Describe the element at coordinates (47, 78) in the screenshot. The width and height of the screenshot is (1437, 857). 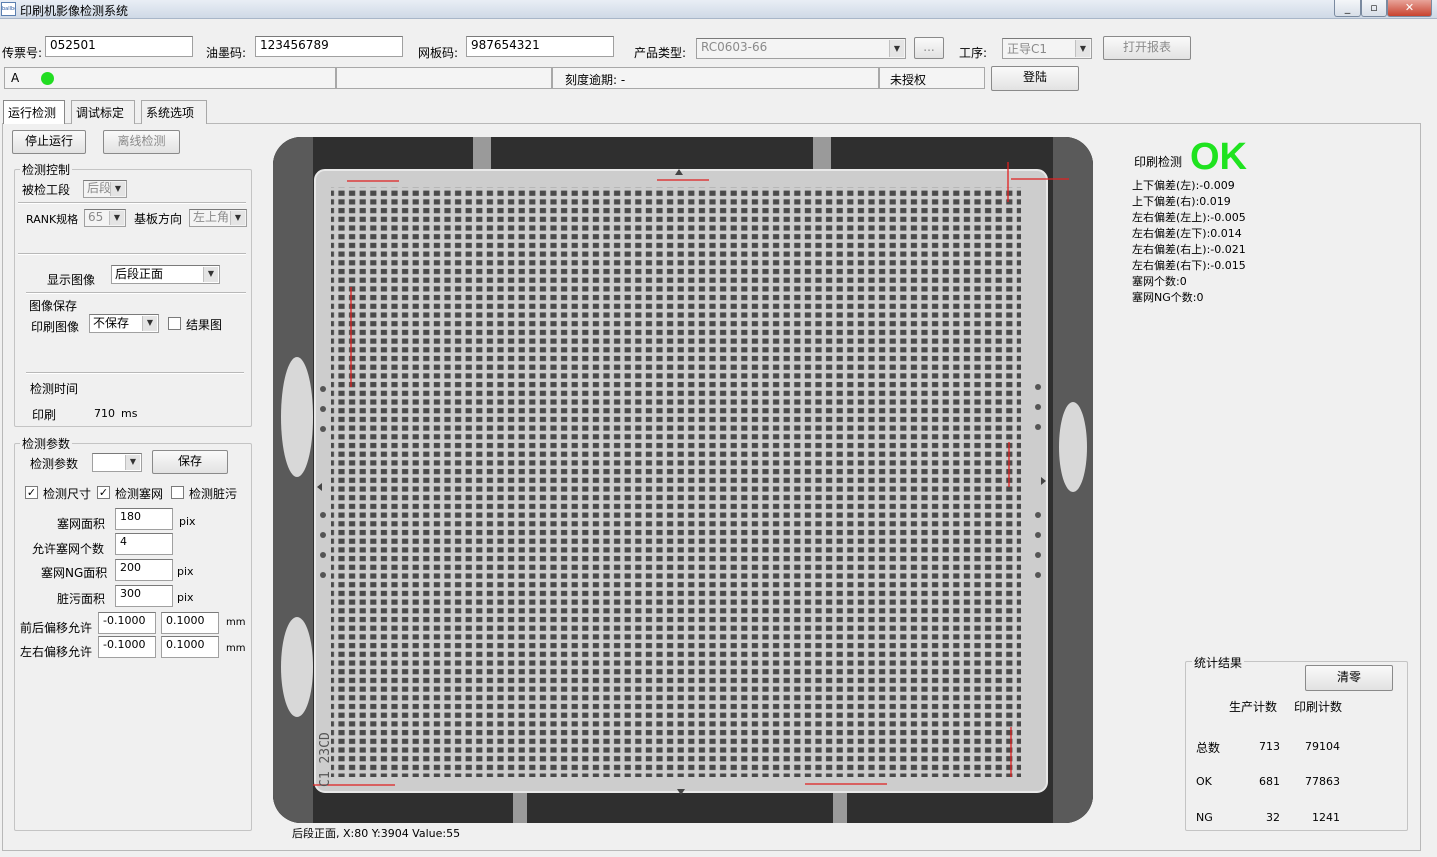
I see `status-indicator-icon` at that location.